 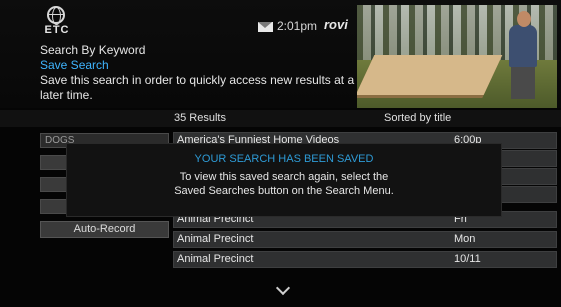 What do you see at coordinates (465, 239) in the screenshot?
I see `result-date: Mon` at bounding box center [465, 239].